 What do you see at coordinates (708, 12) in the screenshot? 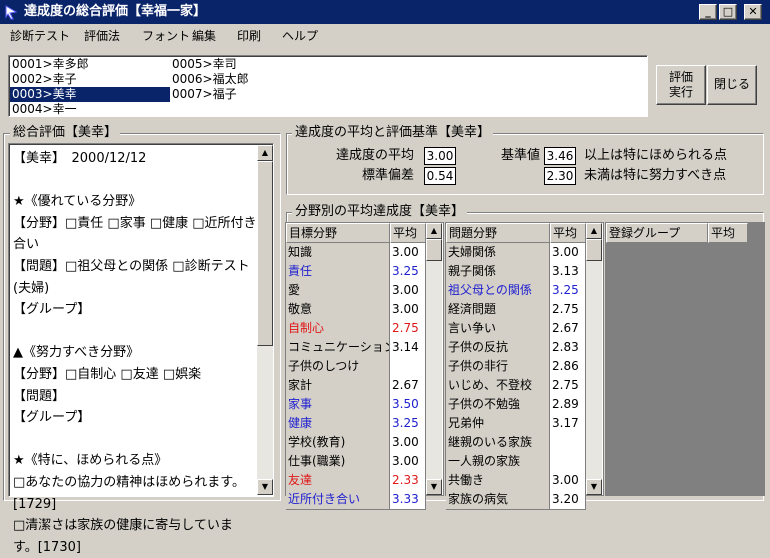
I see `minimize-button: _` at bounding box center [708, 12].